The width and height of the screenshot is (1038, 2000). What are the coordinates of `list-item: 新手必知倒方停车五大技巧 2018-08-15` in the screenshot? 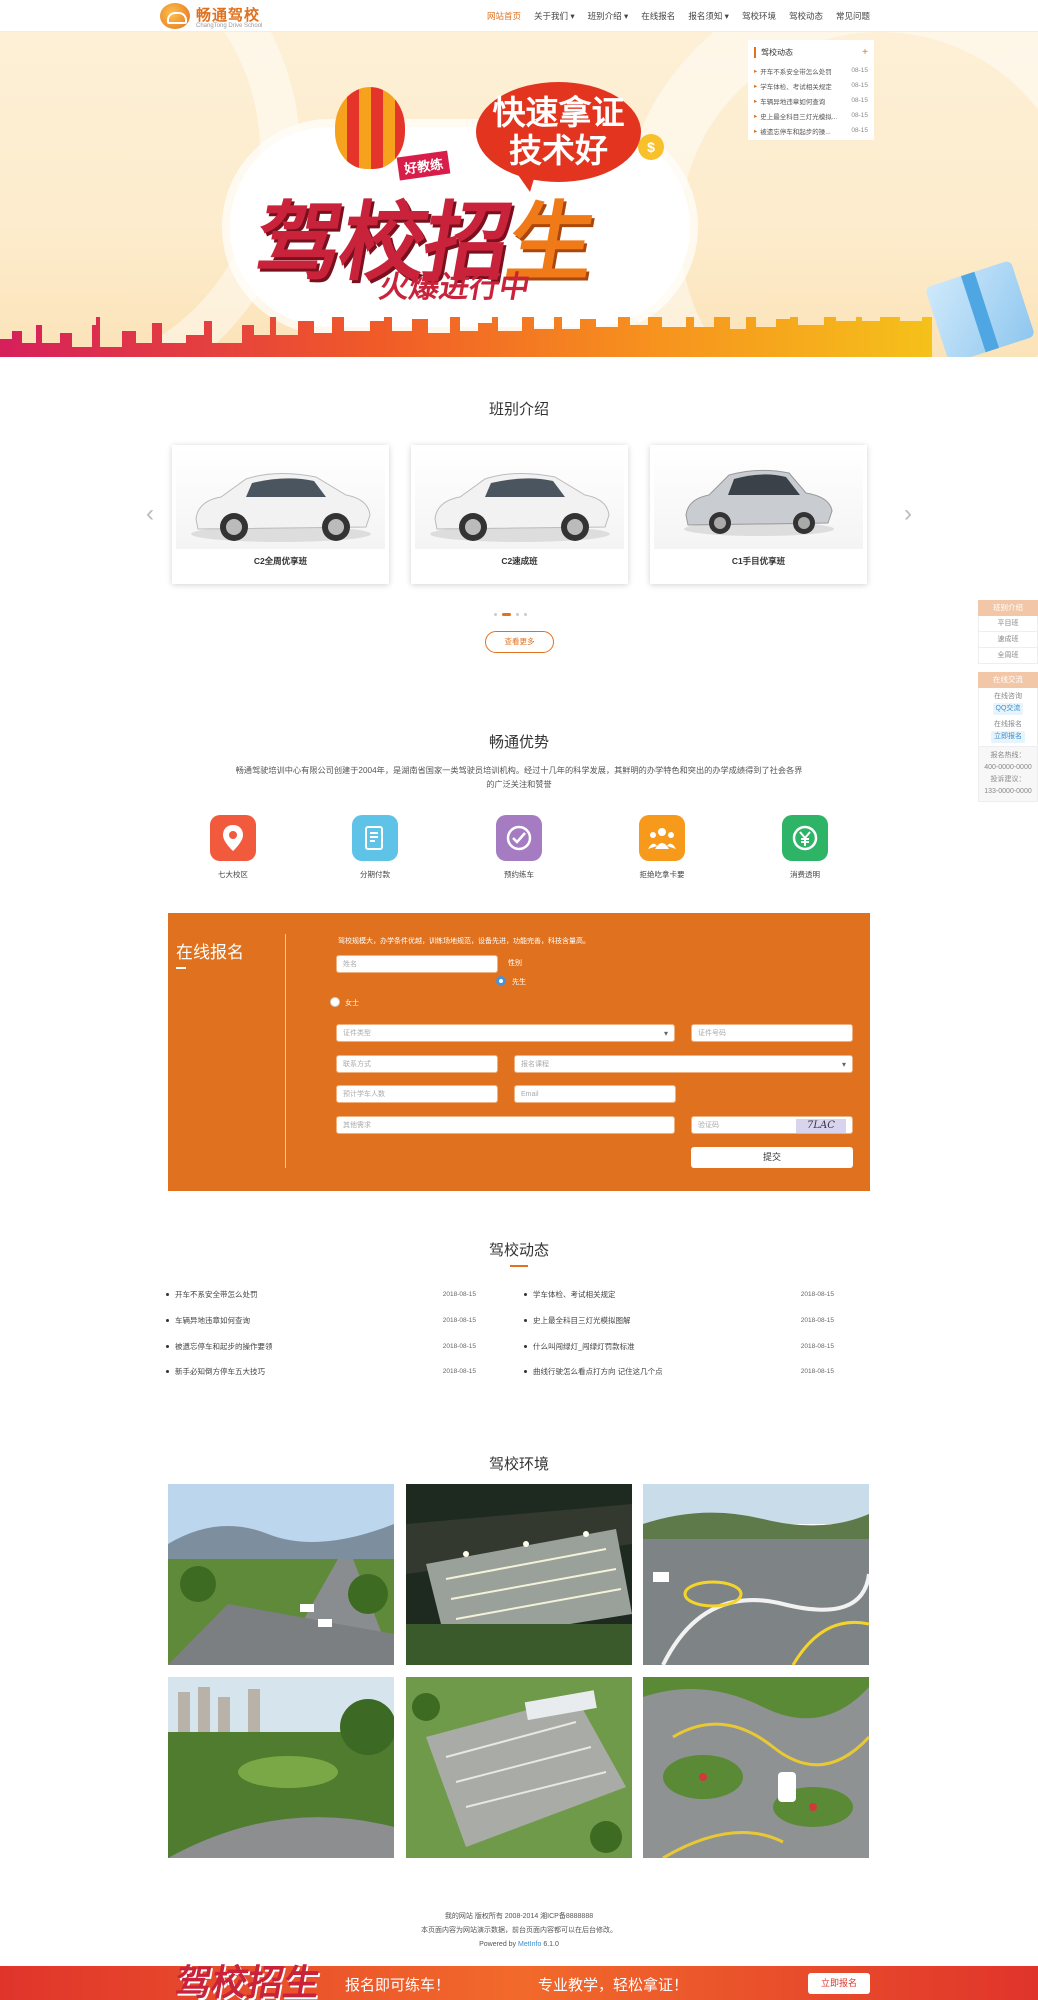 It's located at (321, 1371).